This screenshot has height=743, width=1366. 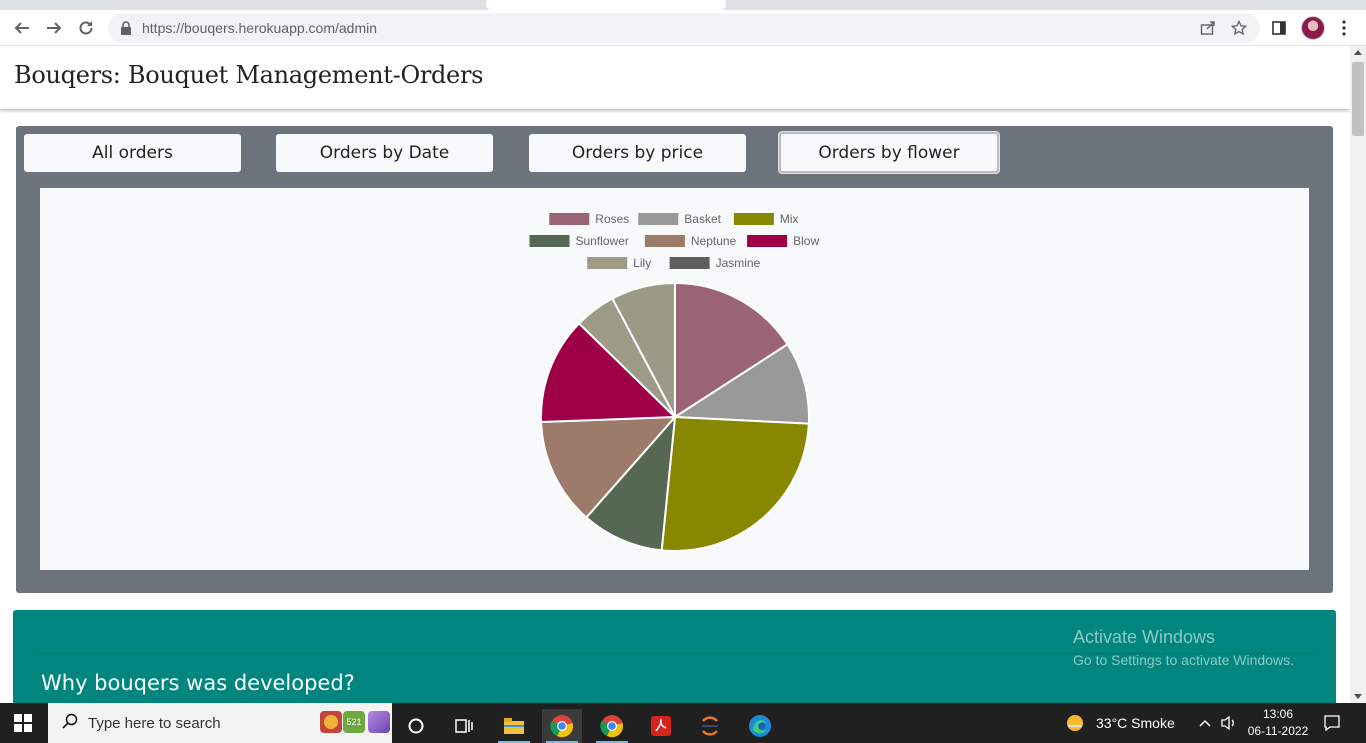 What do you see at coordinates (753, 219) in the screenshot?
I see `legend-swatch-mix` at bounding box center [753, 219].